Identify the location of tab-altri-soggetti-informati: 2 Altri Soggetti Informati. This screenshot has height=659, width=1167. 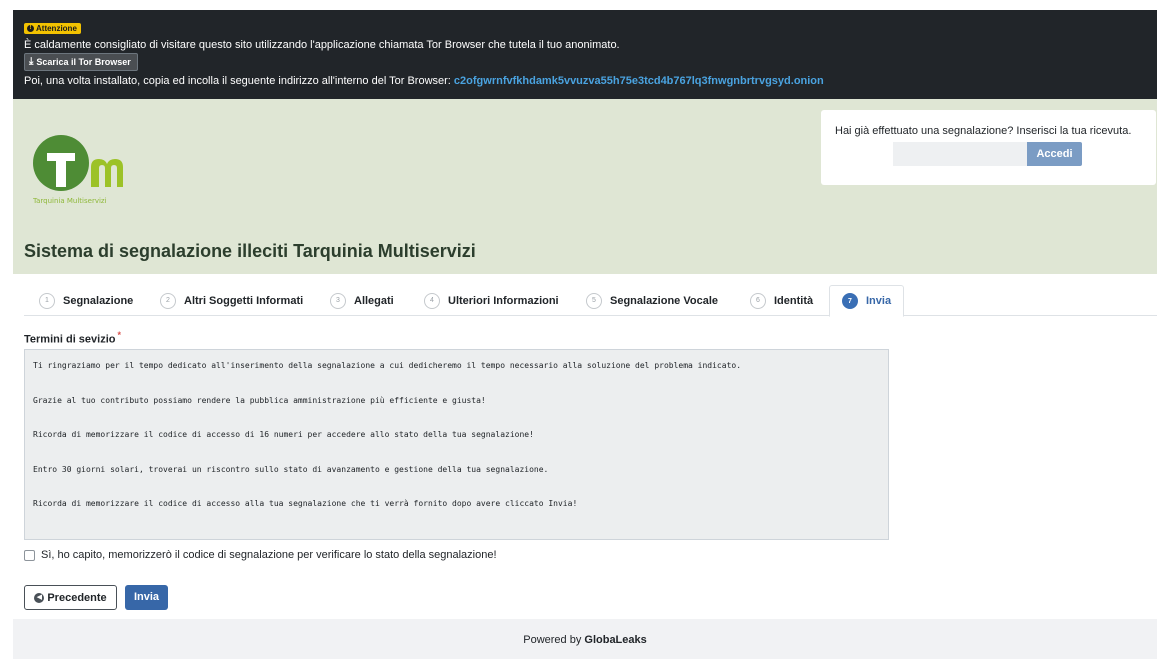
(231, 300).